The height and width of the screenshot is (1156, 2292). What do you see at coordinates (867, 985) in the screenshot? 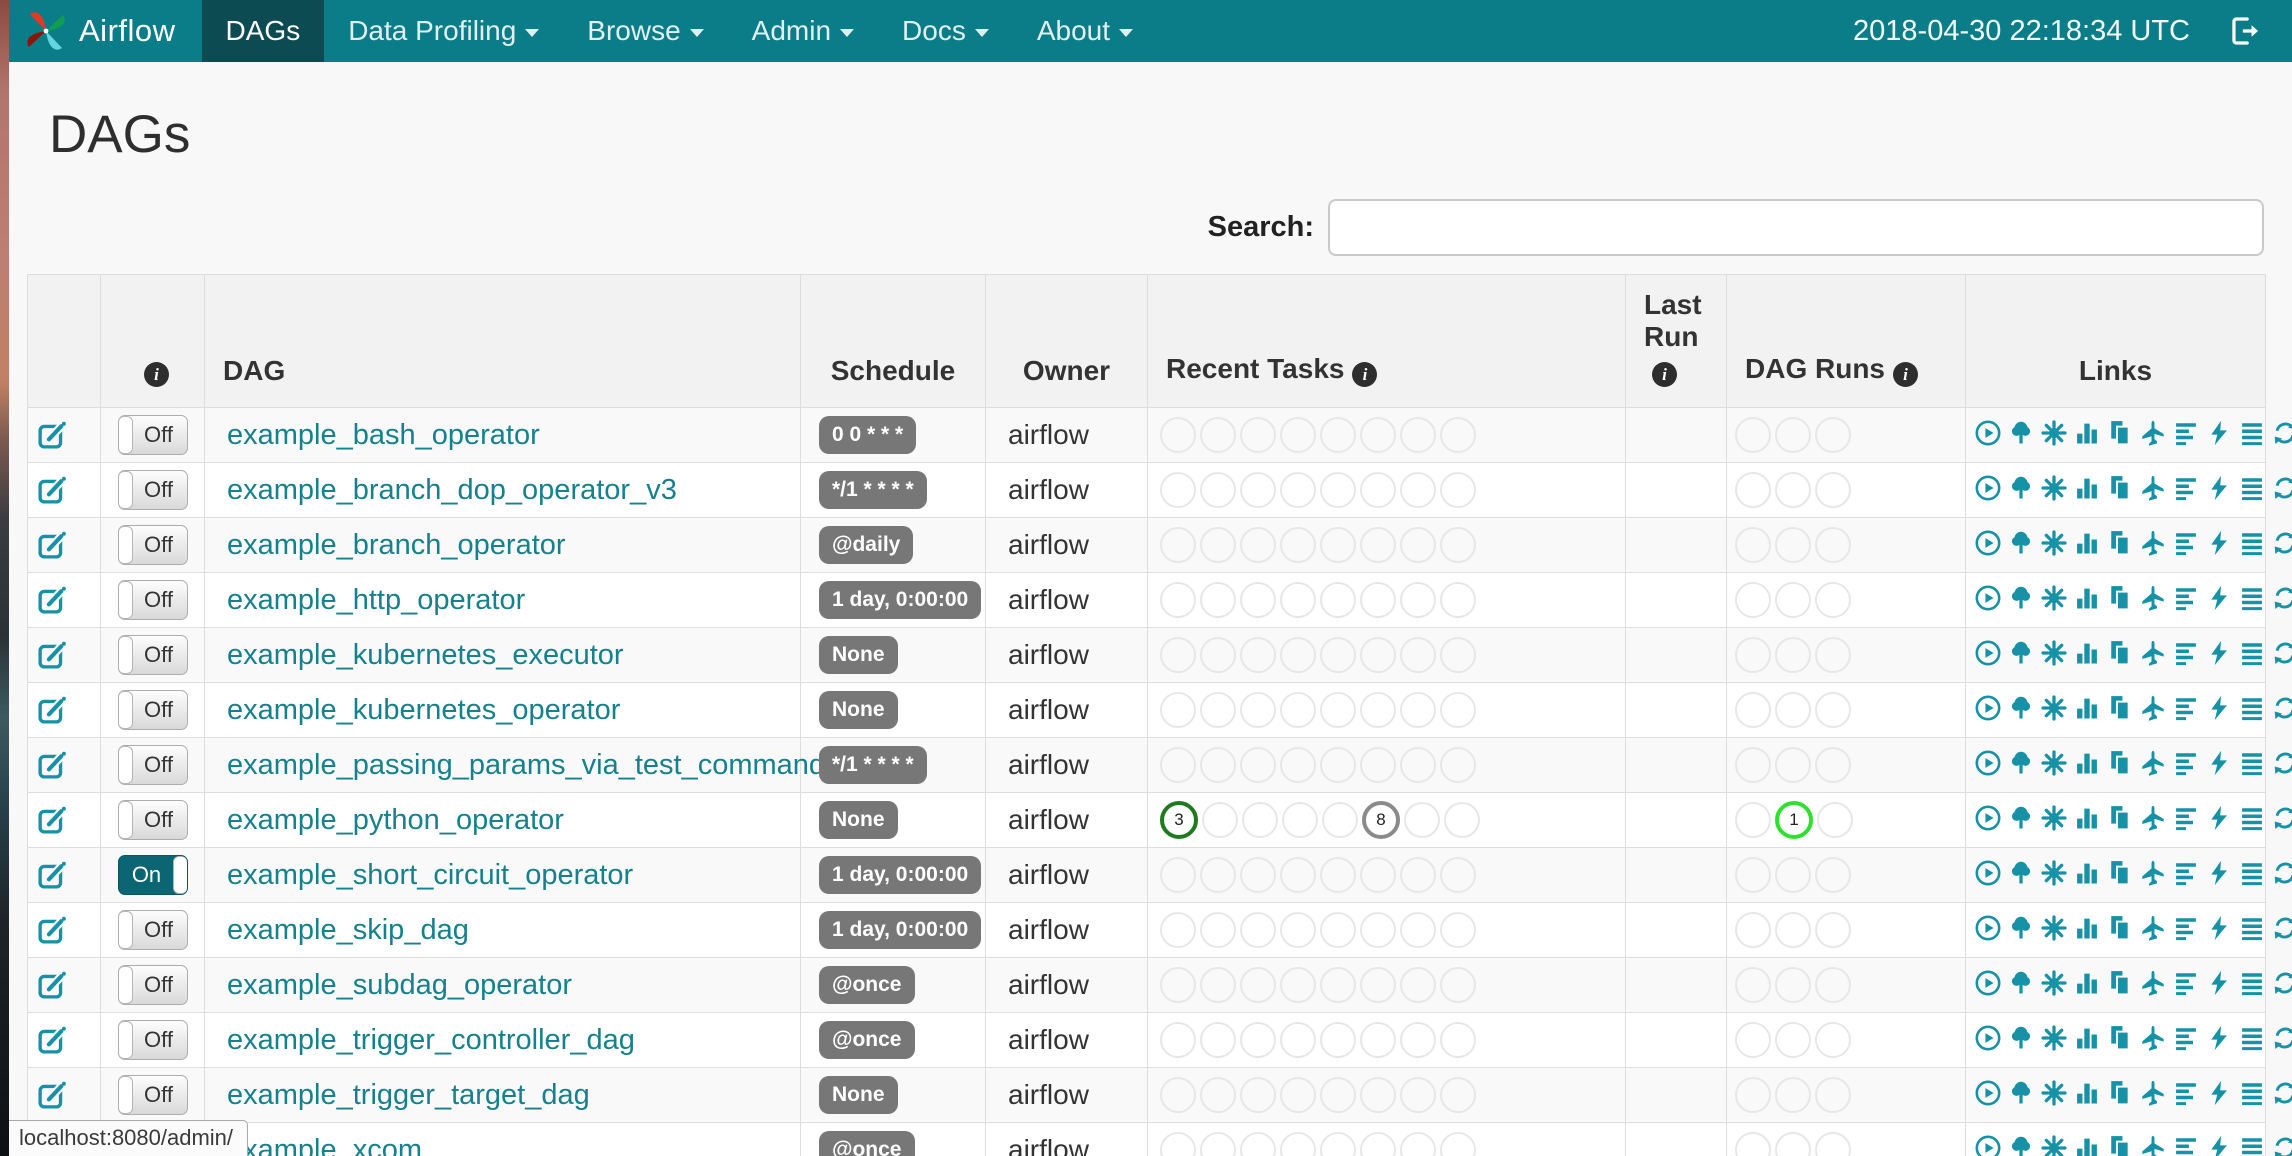
I see `schedule-badge: @once` at bounding box center [867, 985].